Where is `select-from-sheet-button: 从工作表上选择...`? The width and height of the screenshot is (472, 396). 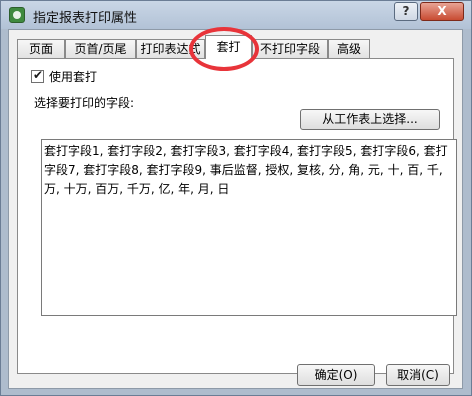
select-from-sheet-button: 从工作表上选择... is located at coordinates (370, 119).